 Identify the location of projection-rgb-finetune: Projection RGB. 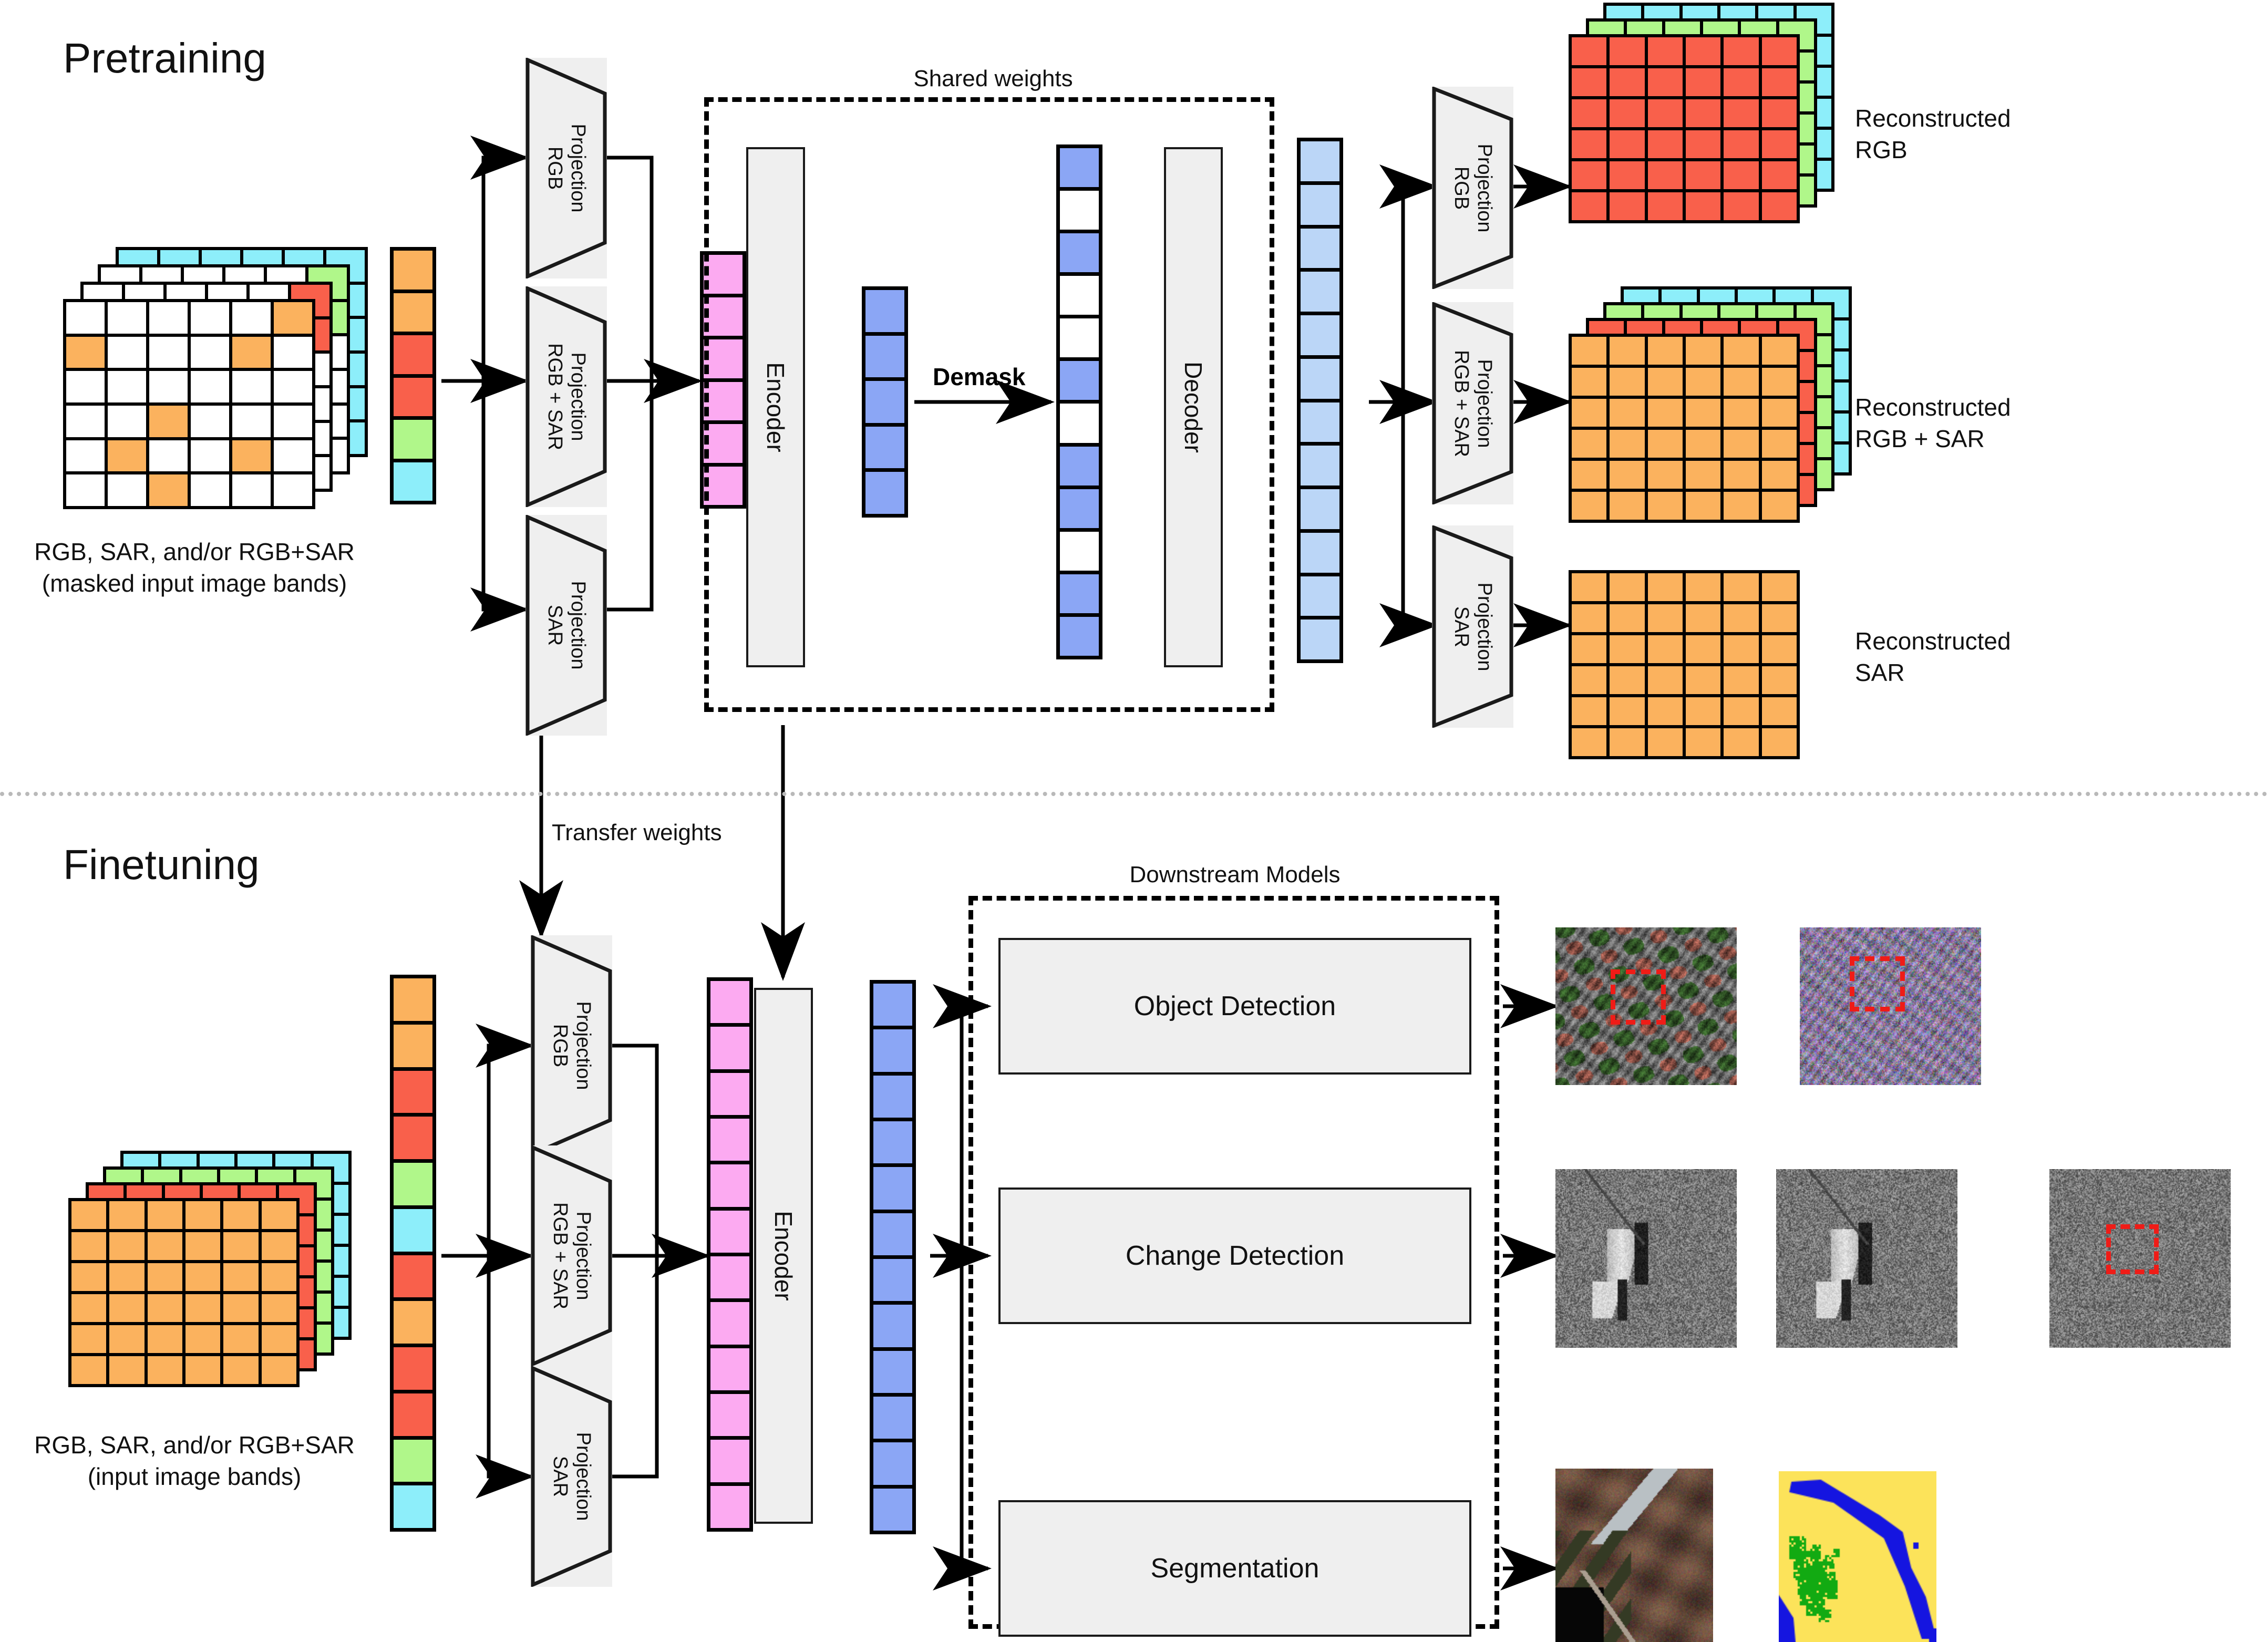
(571, 1045).